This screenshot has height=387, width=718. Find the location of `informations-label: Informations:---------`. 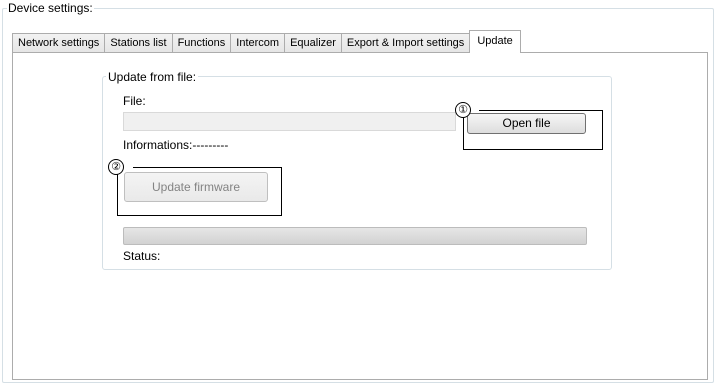

informations-label: Informations:--------- is located at coordinates (176, 145).